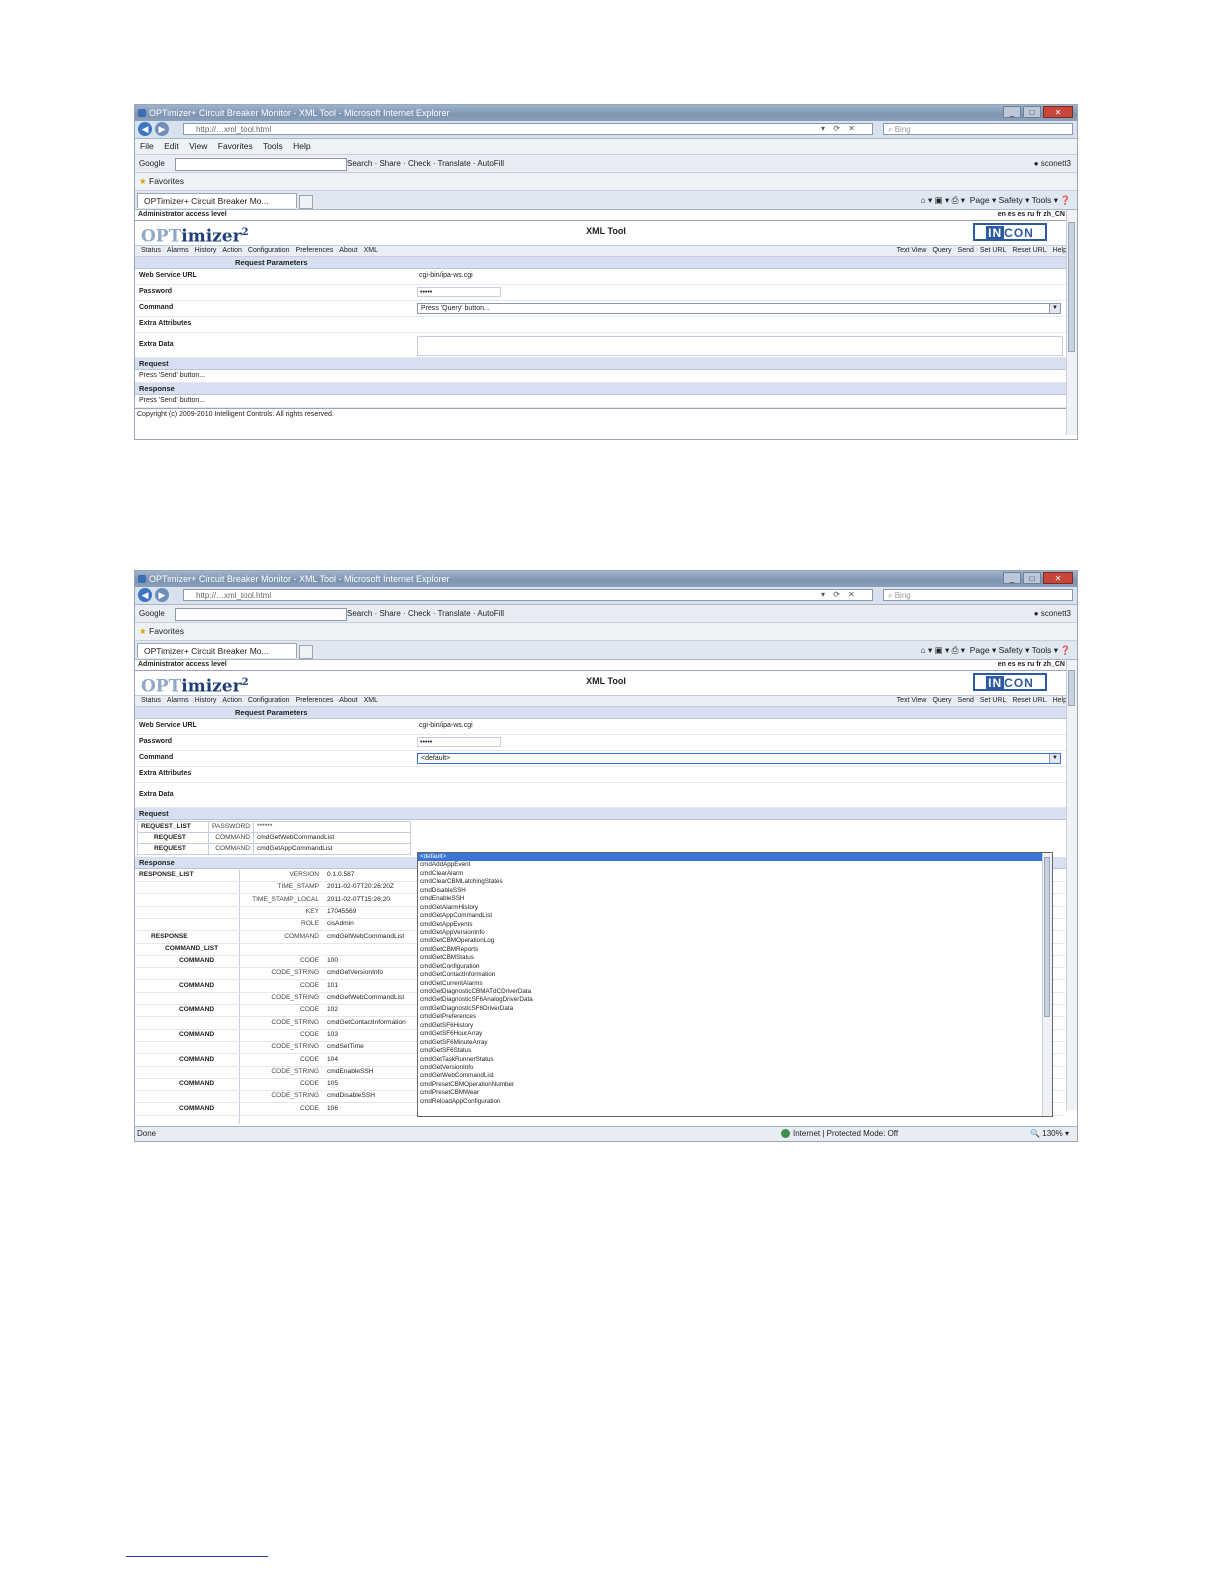 The image size is (1224, 1584). What do you see at coordinates (735, 865) in the screenshot?
I see `dropdown-option: cmdAddAppEvent` at bounding box center [735, 865].